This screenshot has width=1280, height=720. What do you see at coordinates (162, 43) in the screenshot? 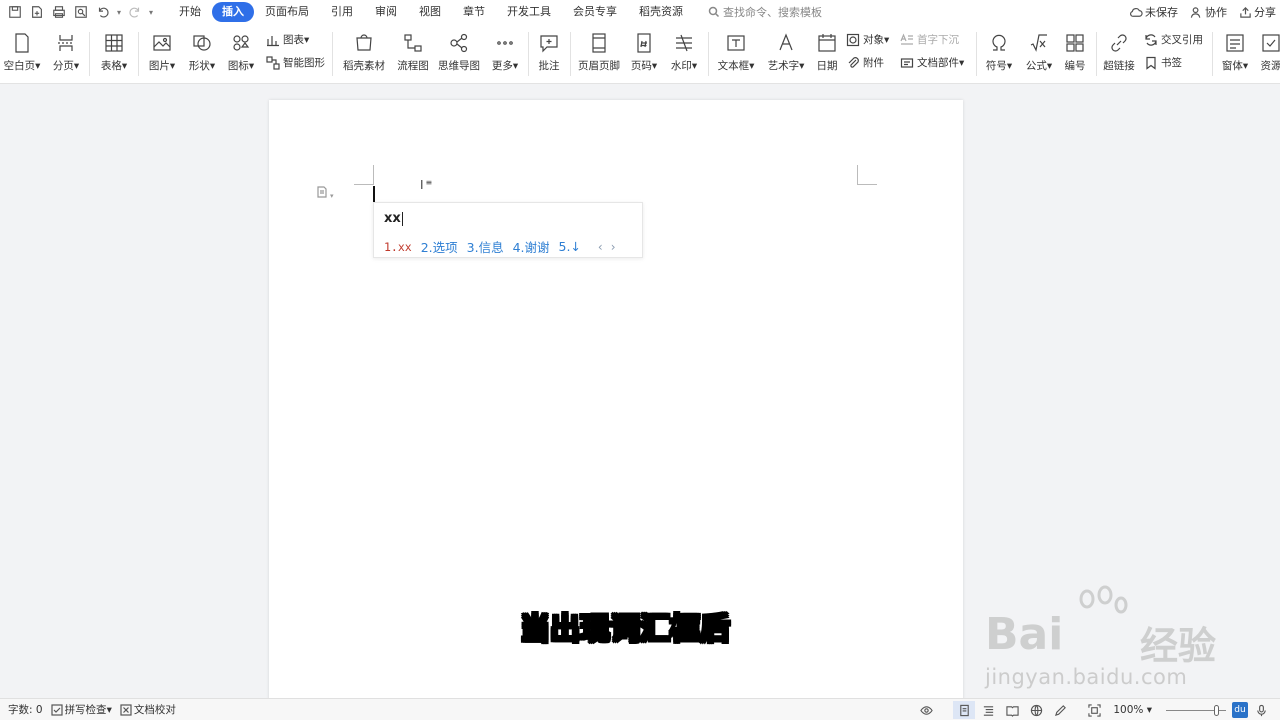
I see `picture-icon` at bounding box center [162, 43].